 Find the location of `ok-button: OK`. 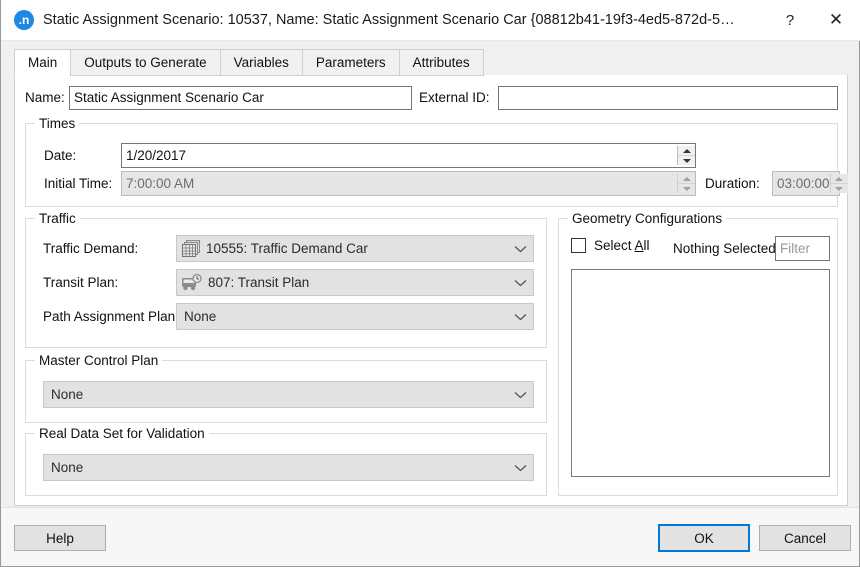

ok-button: OK is located at coordinates (704, 538).